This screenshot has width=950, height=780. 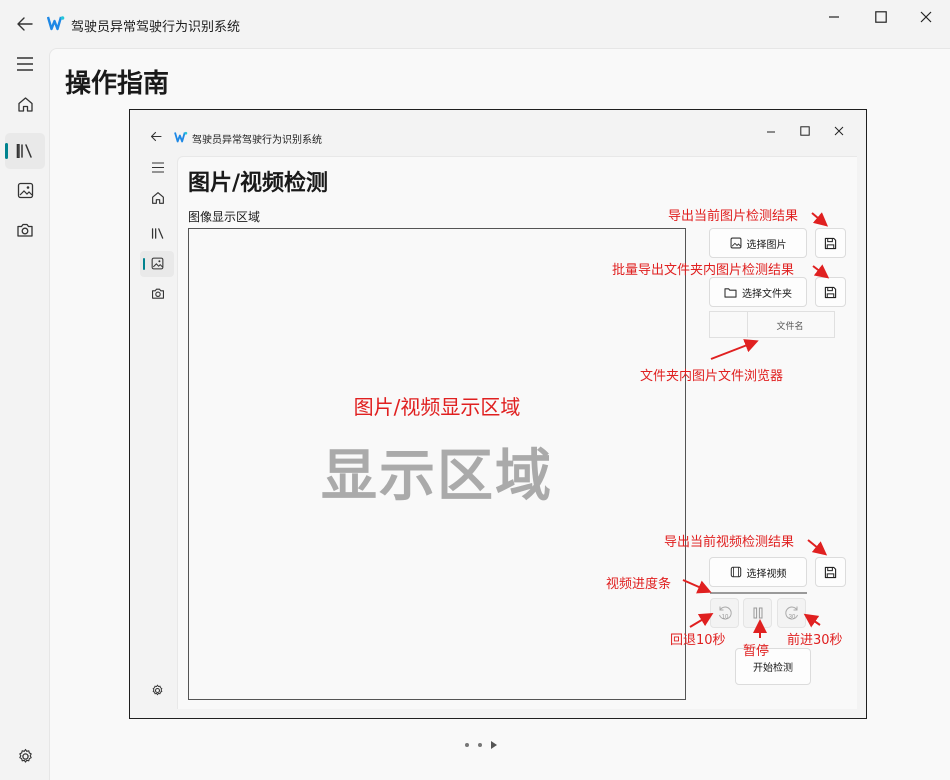 I want to click on minimize-button, so click(x=834, y=17).